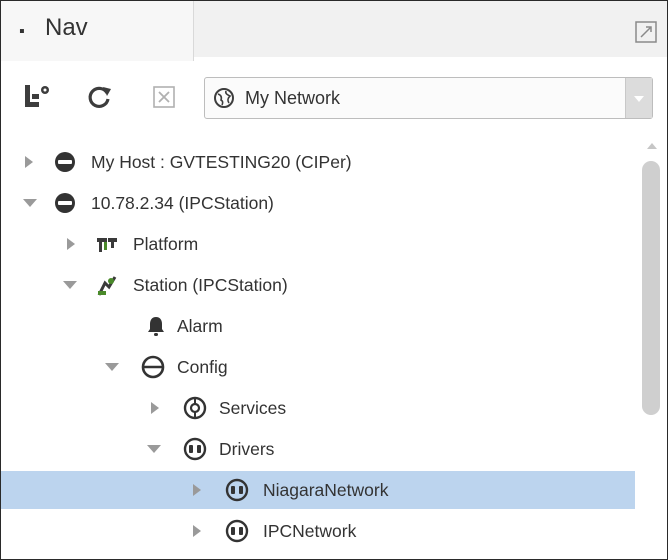 The width and height of the screenshot is (668, 560). Describe the element at coordinates (326, 490) in the screenshot. I see `tree-node-label: NiagaraNetwork` at that location.